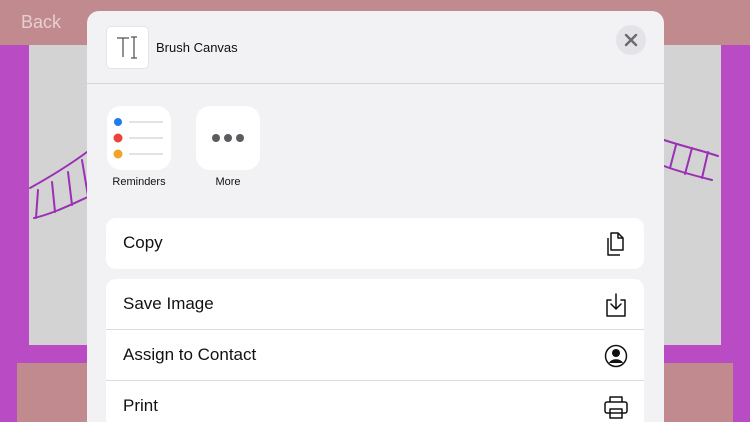 The width and height of the screenshot is (750, 422). I want to click on close-icon, so click(631, 40).